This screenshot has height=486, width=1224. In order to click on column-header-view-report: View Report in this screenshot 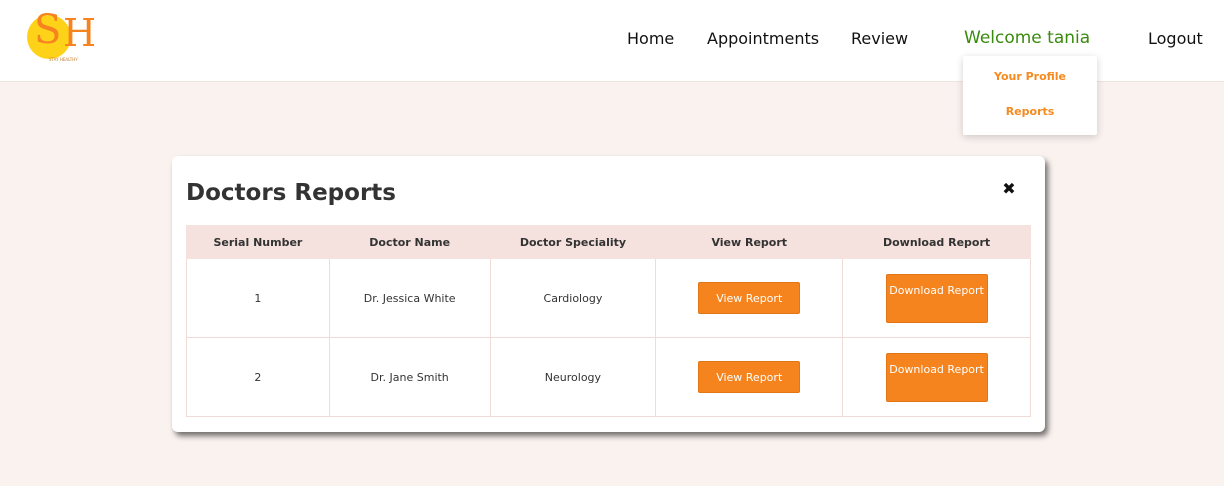, I will do `click(749, 242)`.